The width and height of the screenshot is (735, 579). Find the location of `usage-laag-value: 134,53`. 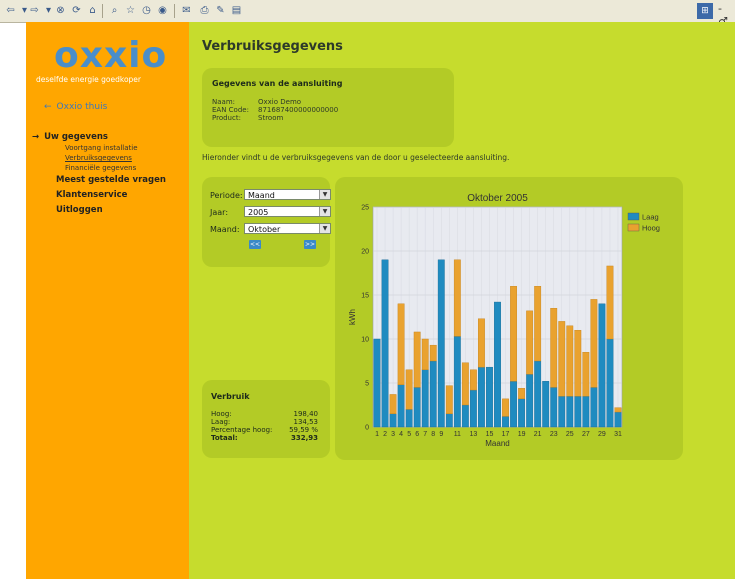

usage-laag-value: 134,53 is located at coordinates (306, 422).